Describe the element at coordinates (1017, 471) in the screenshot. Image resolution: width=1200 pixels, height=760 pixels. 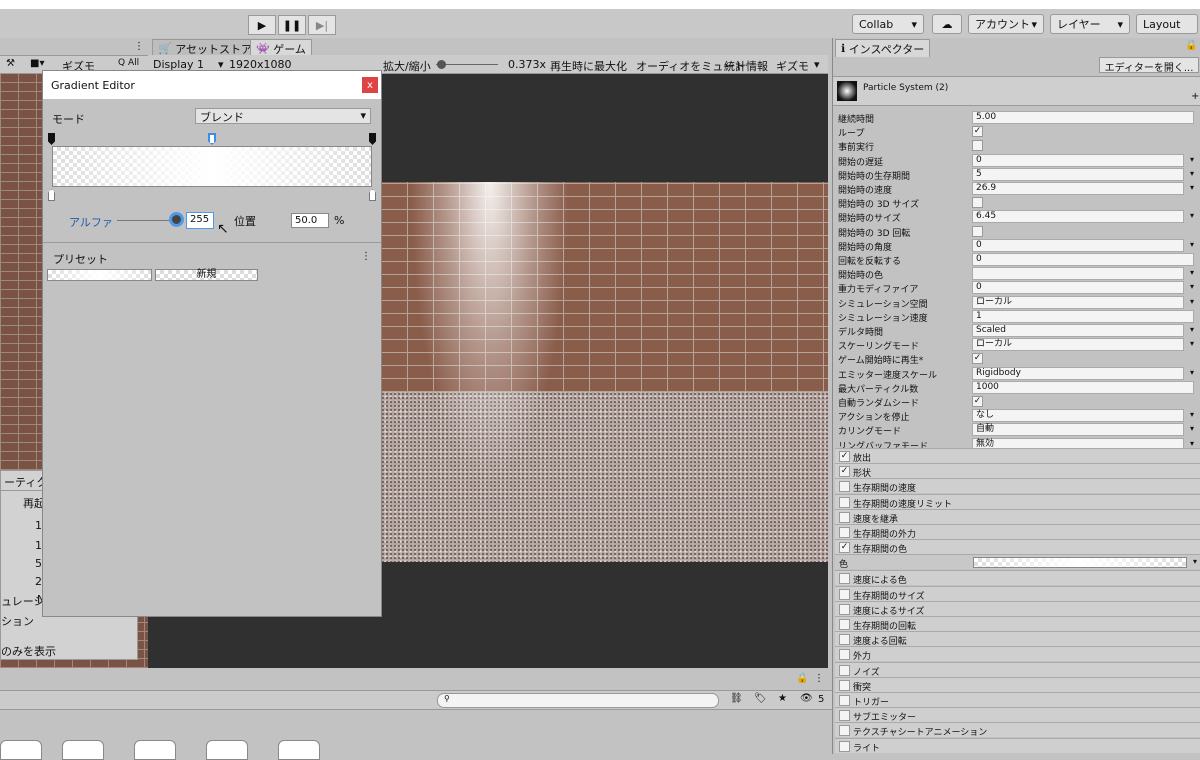
I see `module-row: ✓ 形状` at that location.